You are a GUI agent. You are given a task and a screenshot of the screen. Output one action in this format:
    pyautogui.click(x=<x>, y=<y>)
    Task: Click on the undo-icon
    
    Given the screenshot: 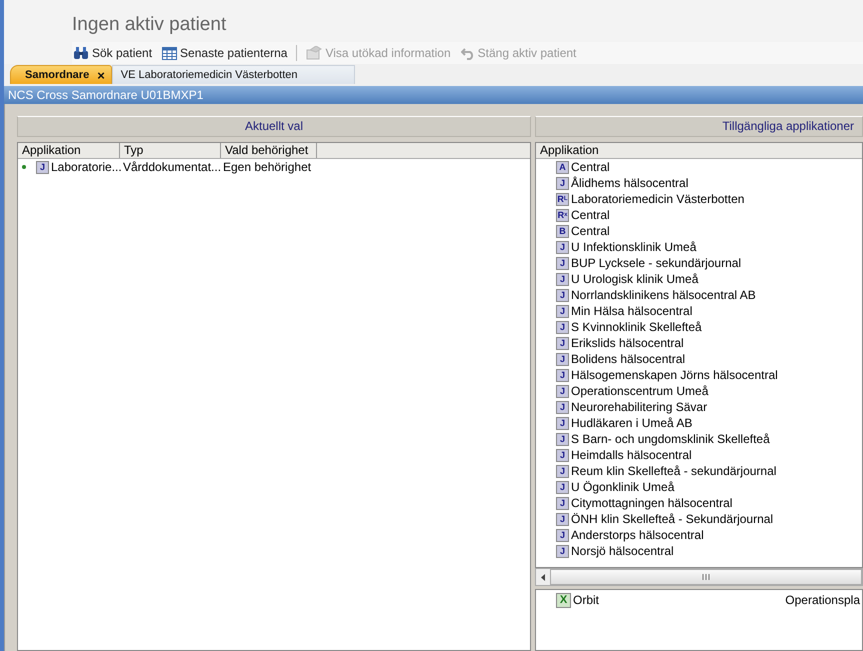 What is the action you would take?
    pyautogui.click(x=467, y=53)
    